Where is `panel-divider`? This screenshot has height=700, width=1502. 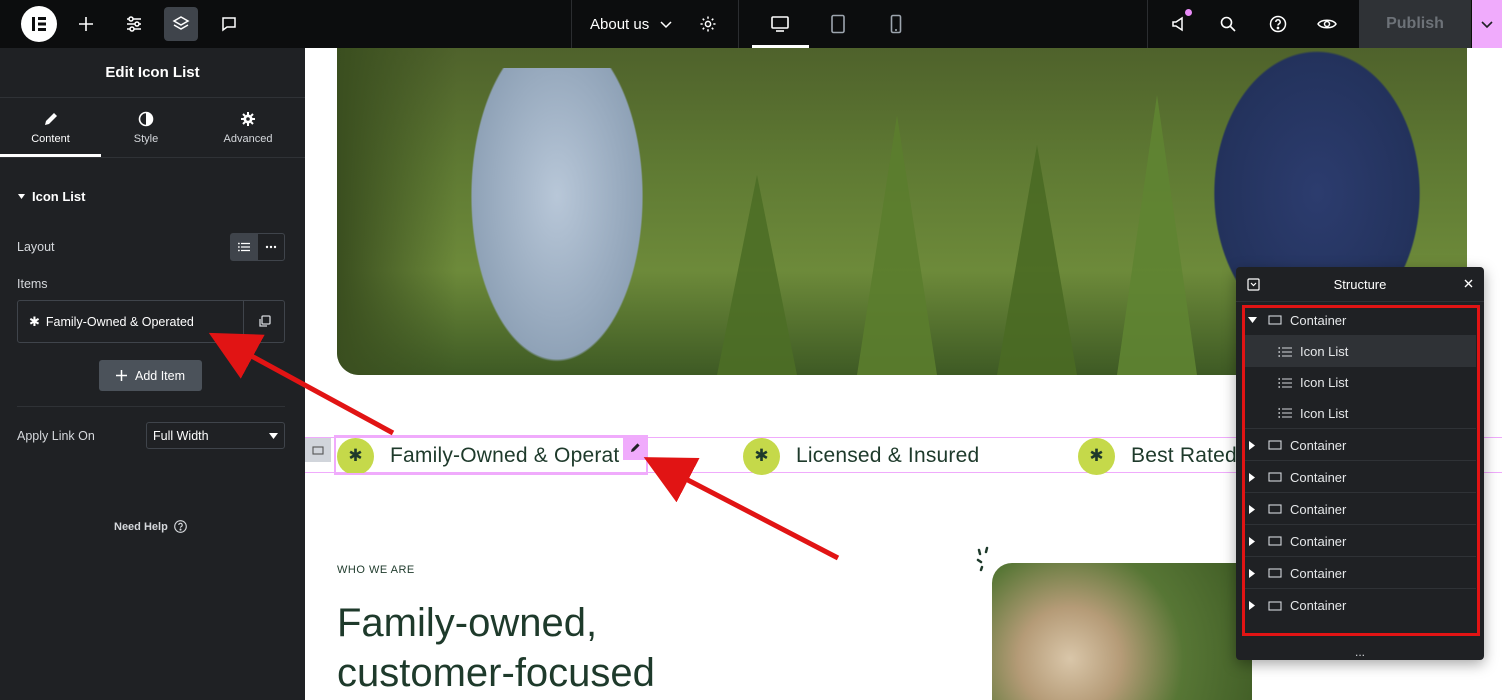 panel-divider is located at coordinates (151, 406).